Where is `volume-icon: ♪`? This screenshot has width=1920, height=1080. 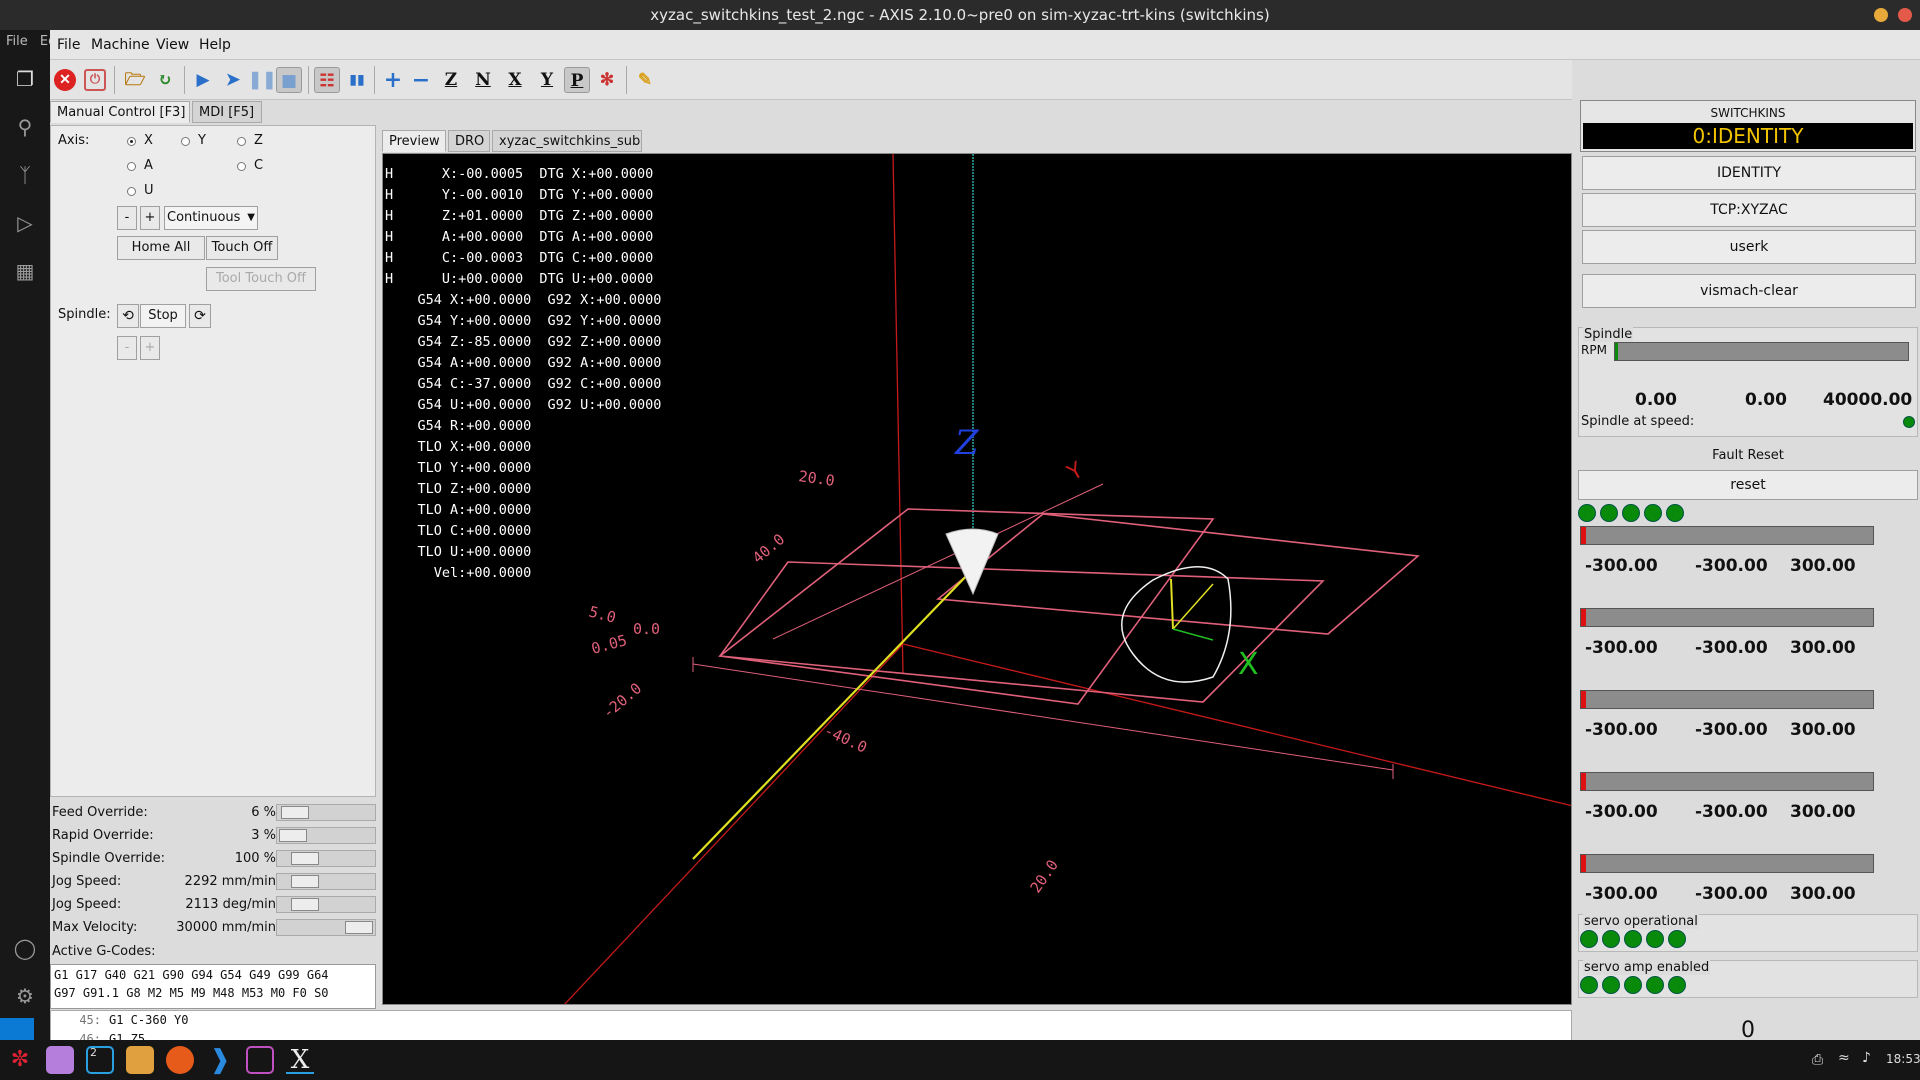 volume-icon: ♪ is located at coordinates (1866, 1058).